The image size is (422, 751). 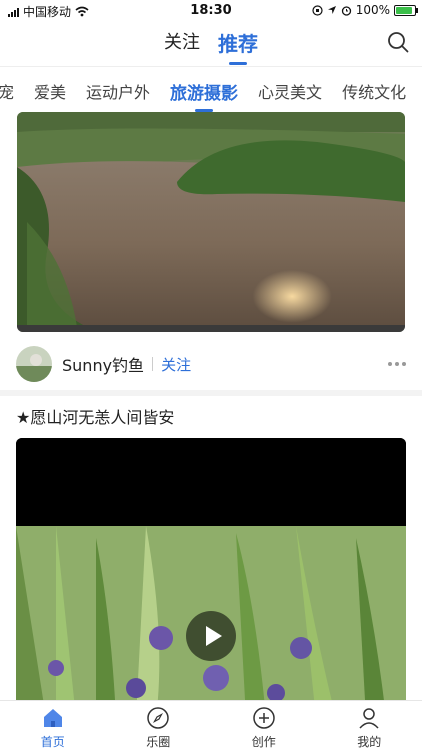 I want to click on tab-profile: 我的, so click(x=369, y=726).